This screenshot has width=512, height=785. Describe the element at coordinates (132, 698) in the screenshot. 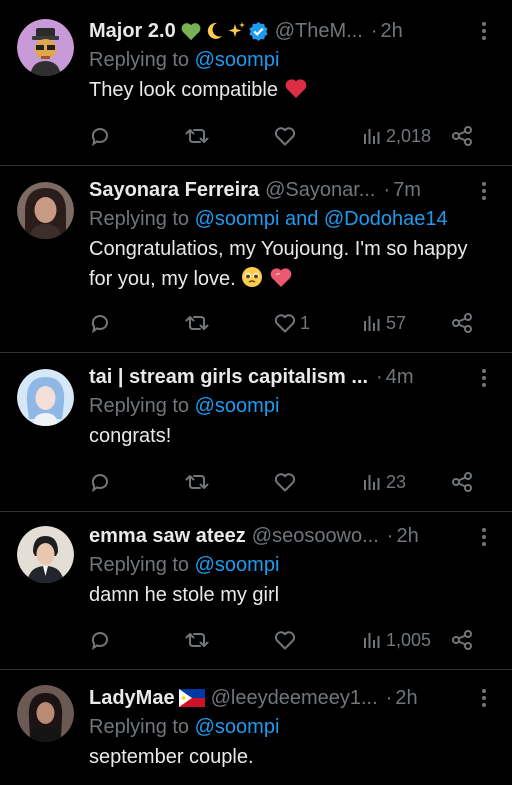

I see `display-name: LadyMae` at that location.